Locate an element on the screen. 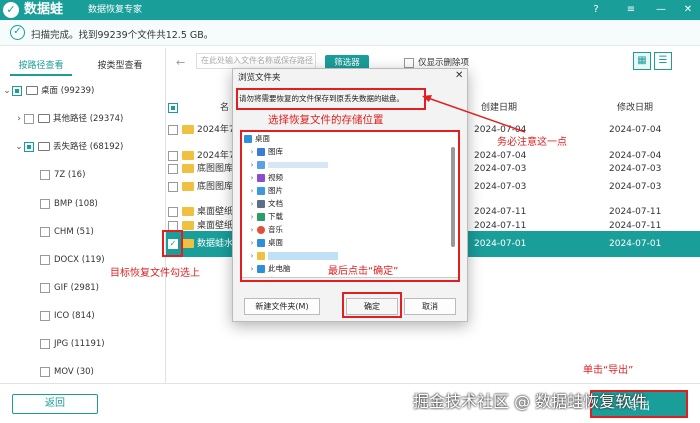  dialog-title: 浏览文件夹 is located at coordinates (259, 78).